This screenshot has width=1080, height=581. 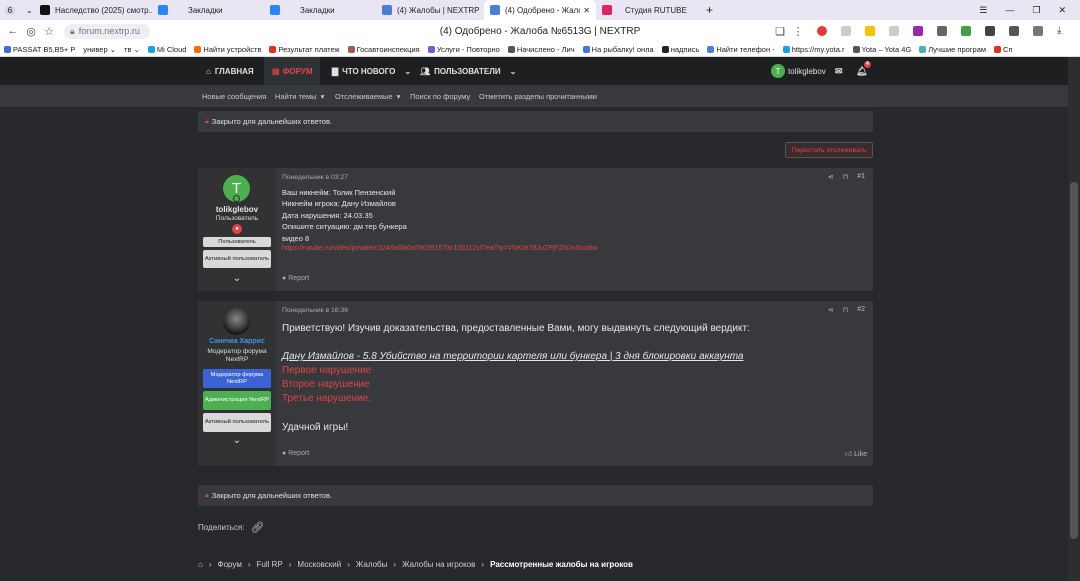 I want to click on minimize-icon: —, so click(x=1009, y=10).